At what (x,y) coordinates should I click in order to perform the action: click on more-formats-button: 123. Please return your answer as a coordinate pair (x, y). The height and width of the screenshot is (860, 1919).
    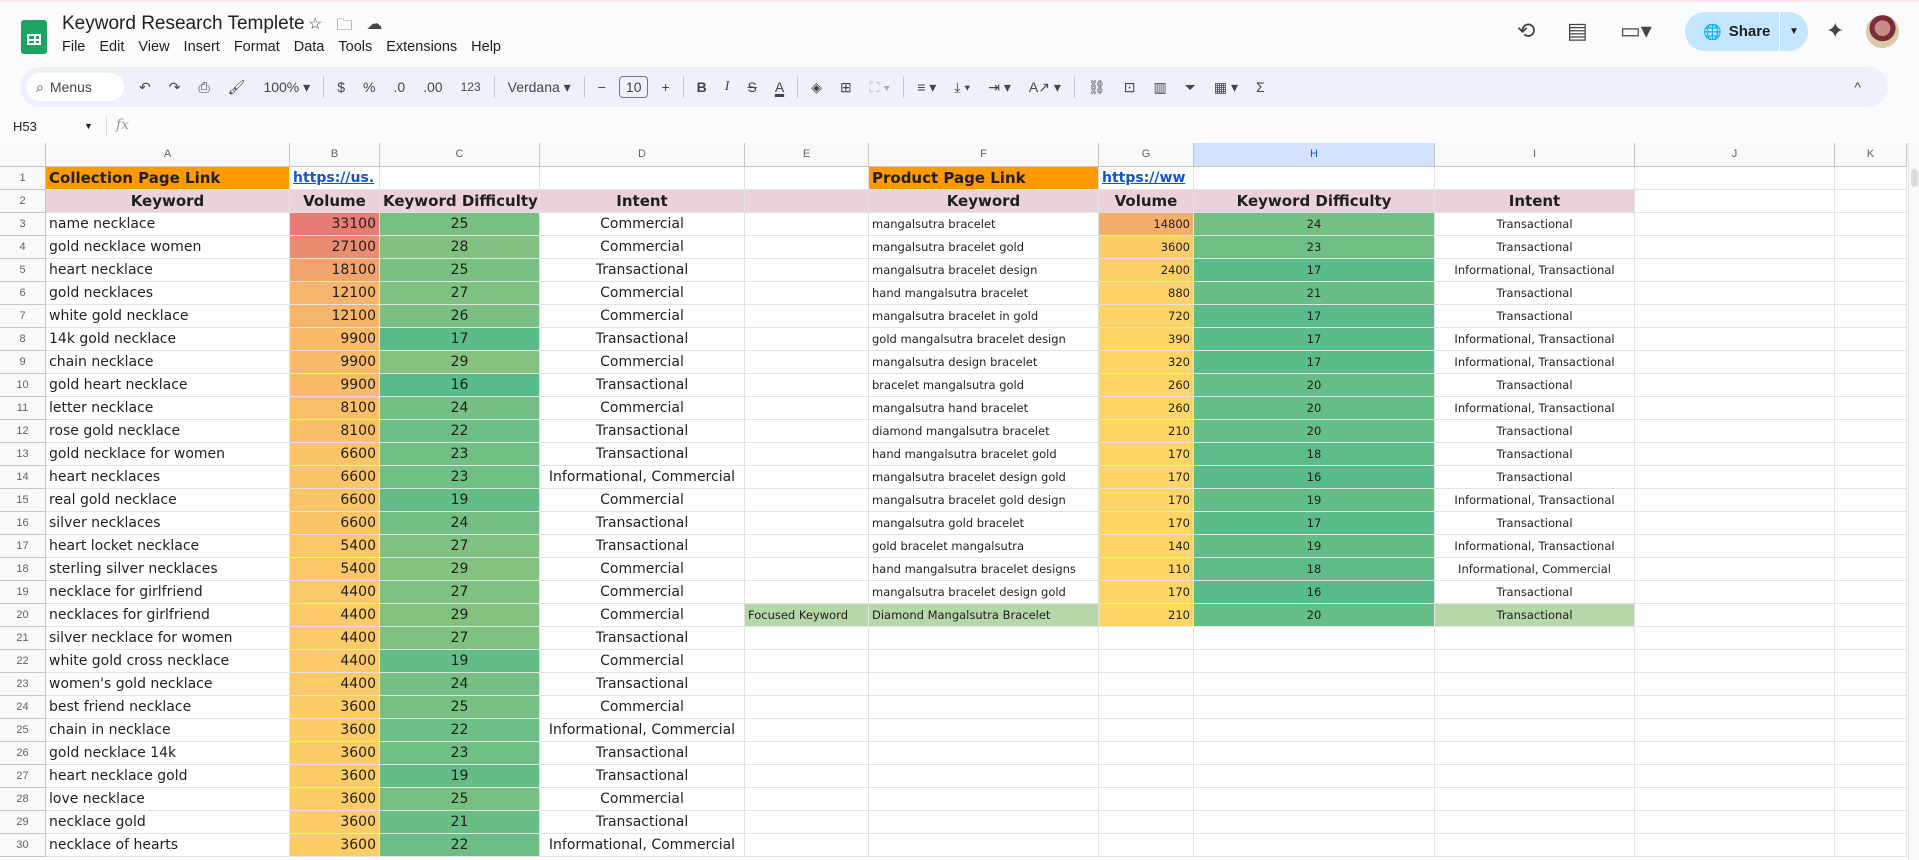
    Looking at the image, I should click on (471, 87).